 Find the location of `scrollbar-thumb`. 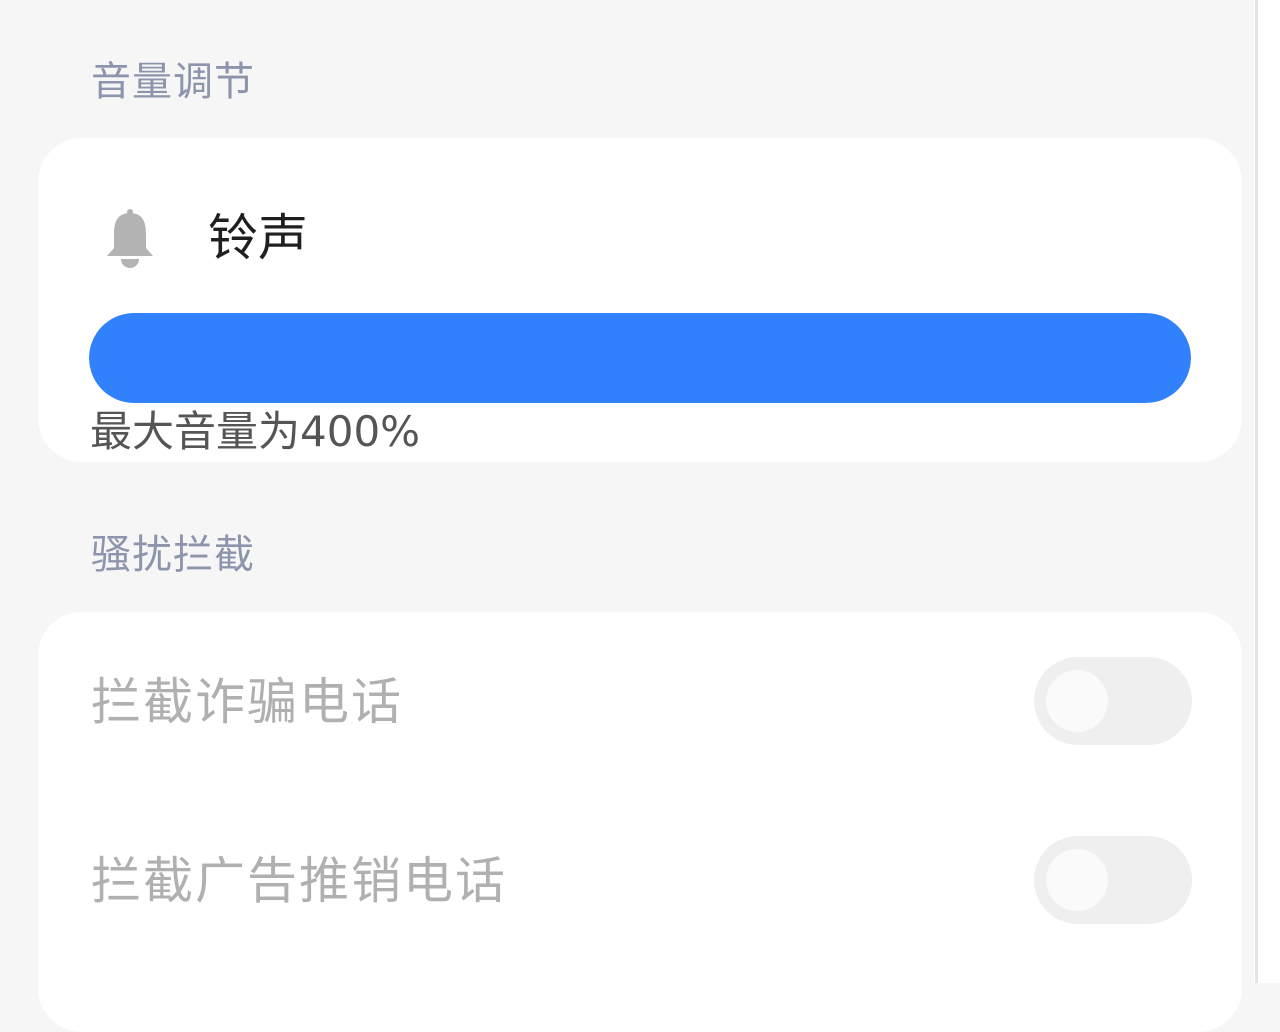

scrollbar-thumb is located at coordinates (1256, 491).